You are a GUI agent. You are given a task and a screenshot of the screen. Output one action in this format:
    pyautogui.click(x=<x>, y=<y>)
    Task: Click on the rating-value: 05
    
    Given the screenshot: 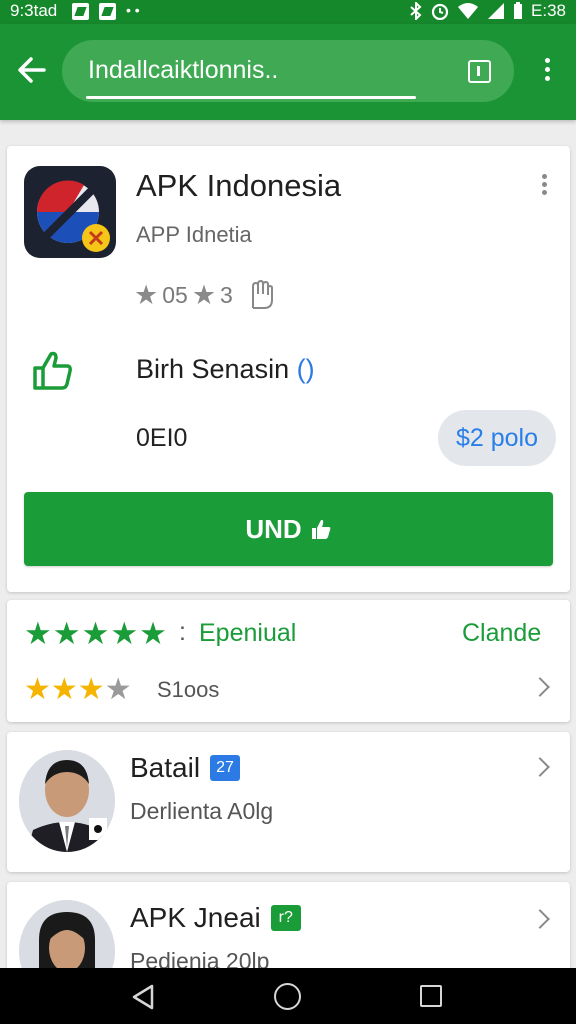 What is the action you would take?
    pyautogui.click(x=175, y=294)
    